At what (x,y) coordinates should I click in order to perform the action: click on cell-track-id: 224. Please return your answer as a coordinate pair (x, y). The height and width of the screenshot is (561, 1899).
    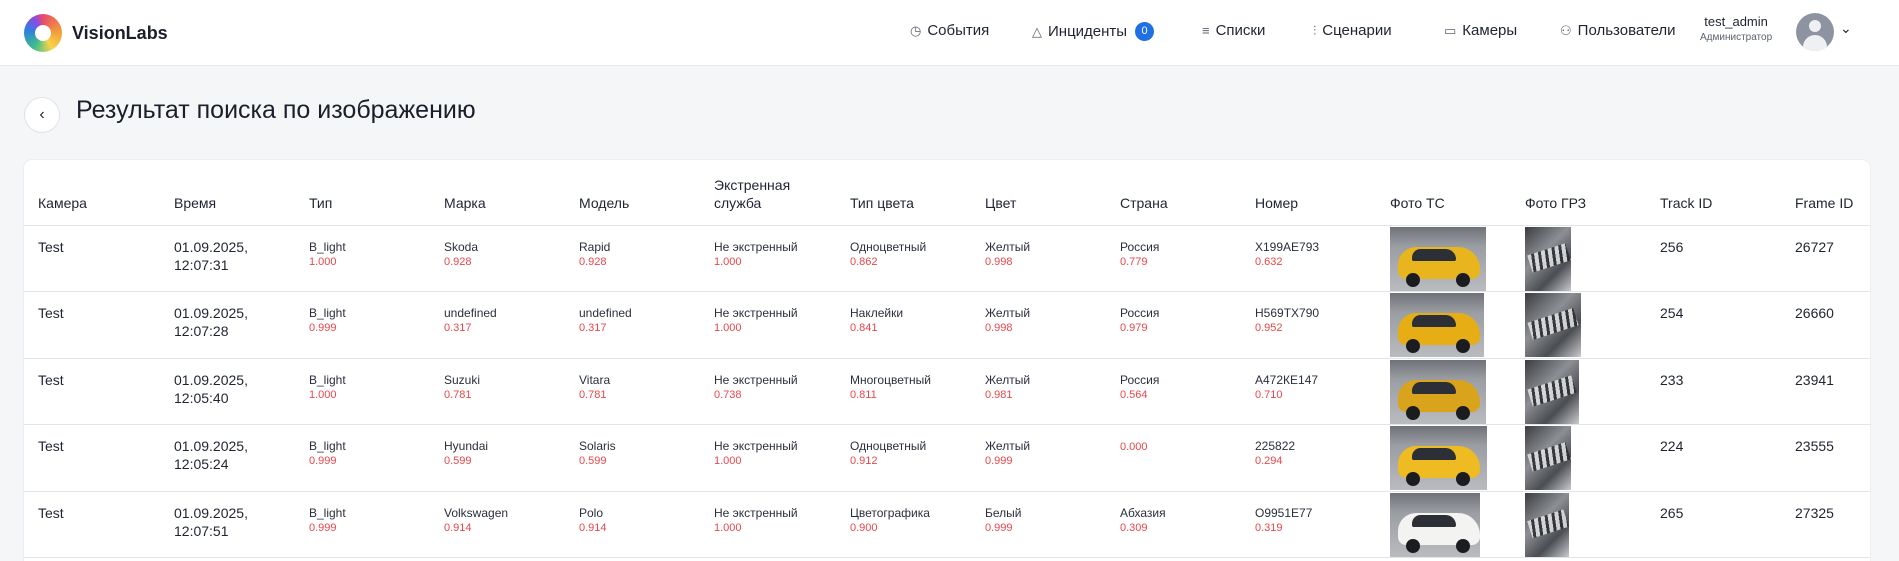
    Looking at the image, I should click on (1672, 446).